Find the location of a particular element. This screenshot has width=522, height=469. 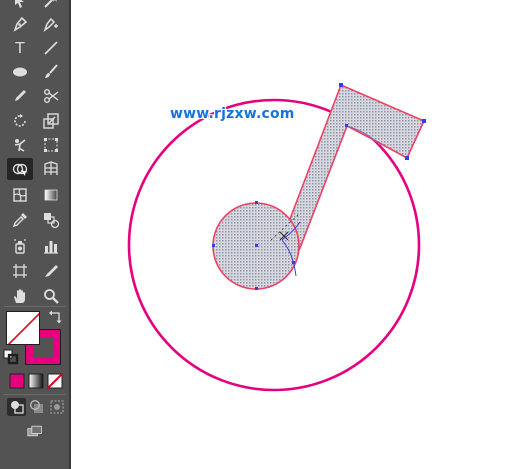

center-point is located at coordinates (256, 245).